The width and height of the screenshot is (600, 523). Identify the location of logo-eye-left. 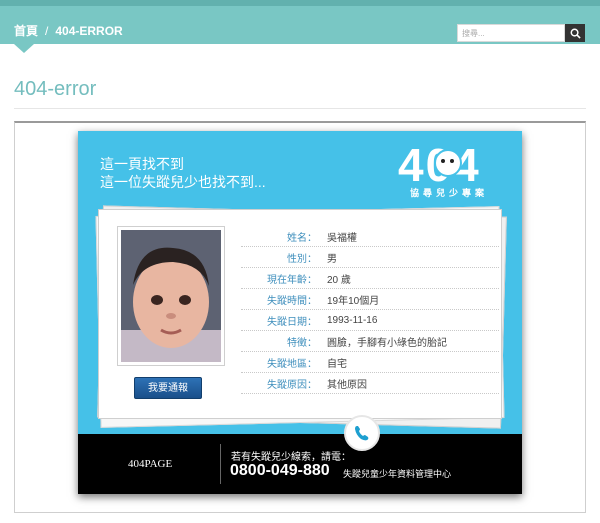
(443, 161).